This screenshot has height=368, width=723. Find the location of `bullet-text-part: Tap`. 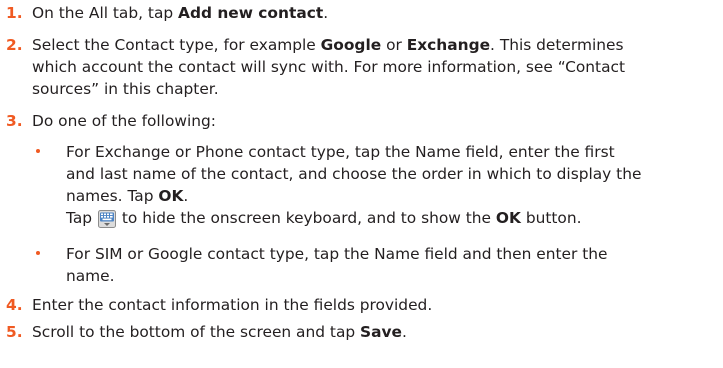

bullet-text-part: Tap is located at coordinates (81, 218).